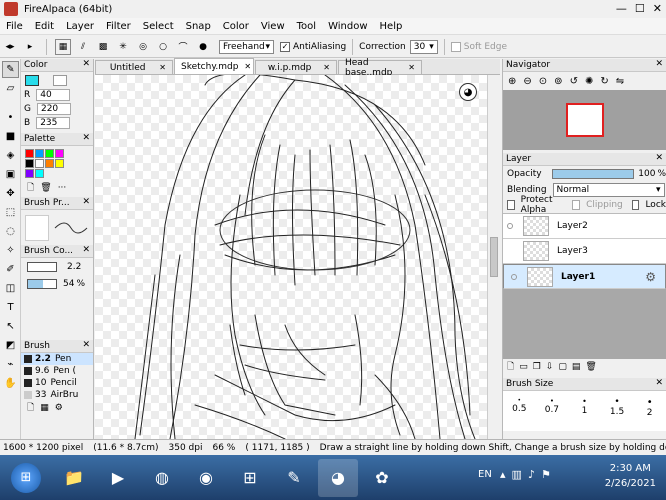 The image size is (666, 500). Describe the element at coordinates (123, 47) in the screenshot. I see `snap-vanishing-icon: ✳` at that location.